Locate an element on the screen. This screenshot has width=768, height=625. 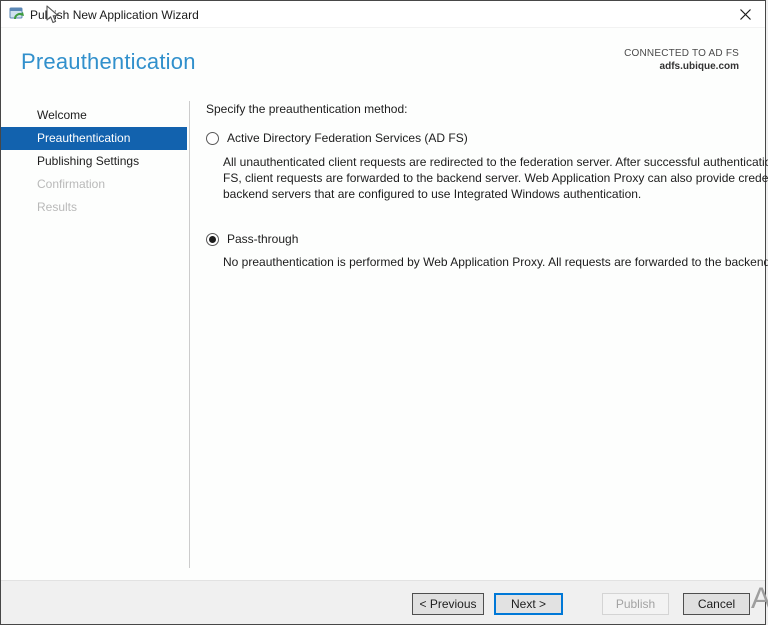
preauth-method-prompt: Specify the preauthentication method: is located at coordinates (307, 109).